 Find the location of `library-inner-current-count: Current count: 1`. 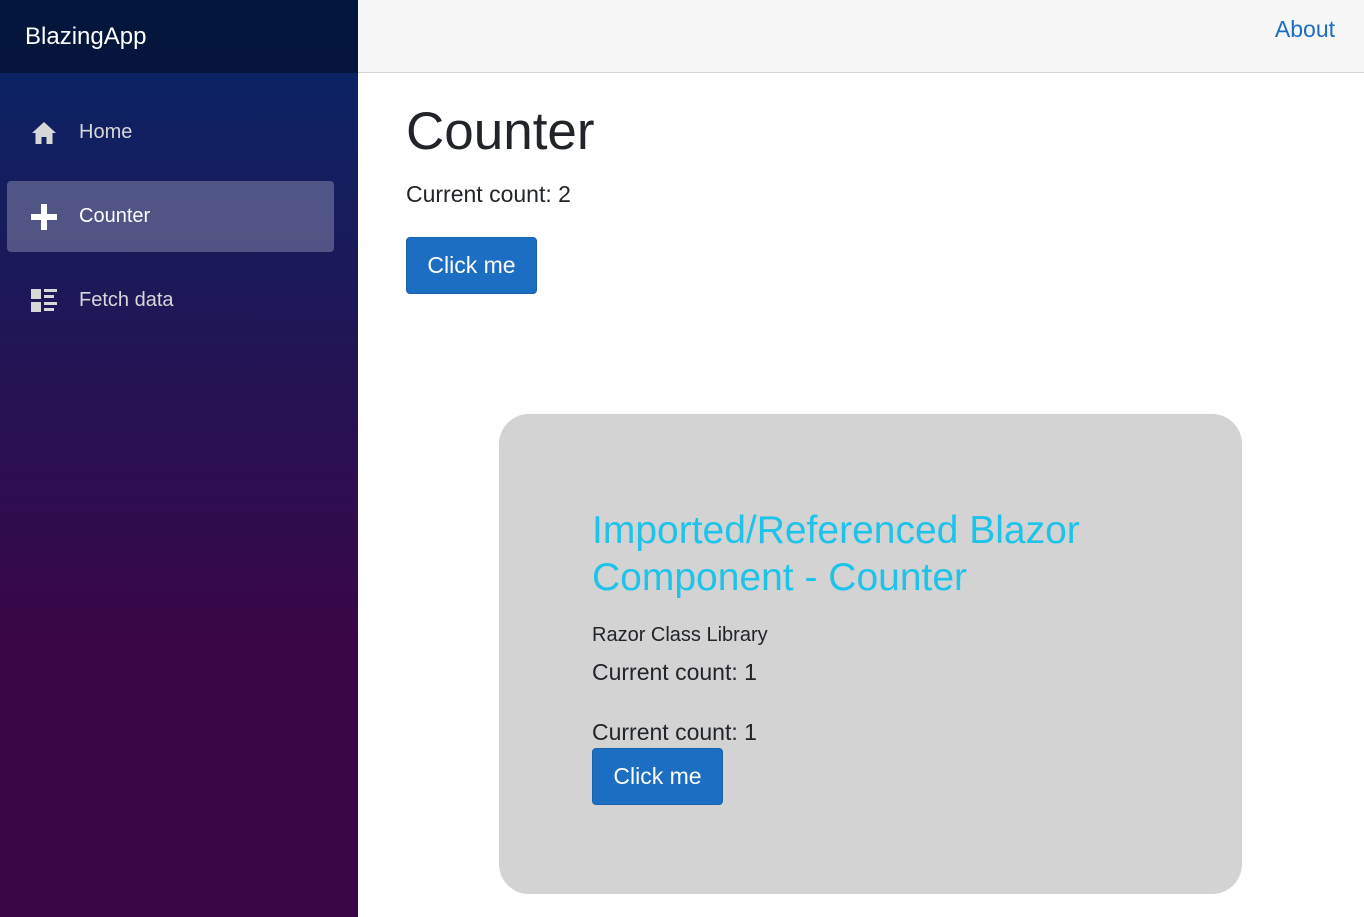

library-inner-current-count: Current count: 1 is located at coordinates (674, 732).